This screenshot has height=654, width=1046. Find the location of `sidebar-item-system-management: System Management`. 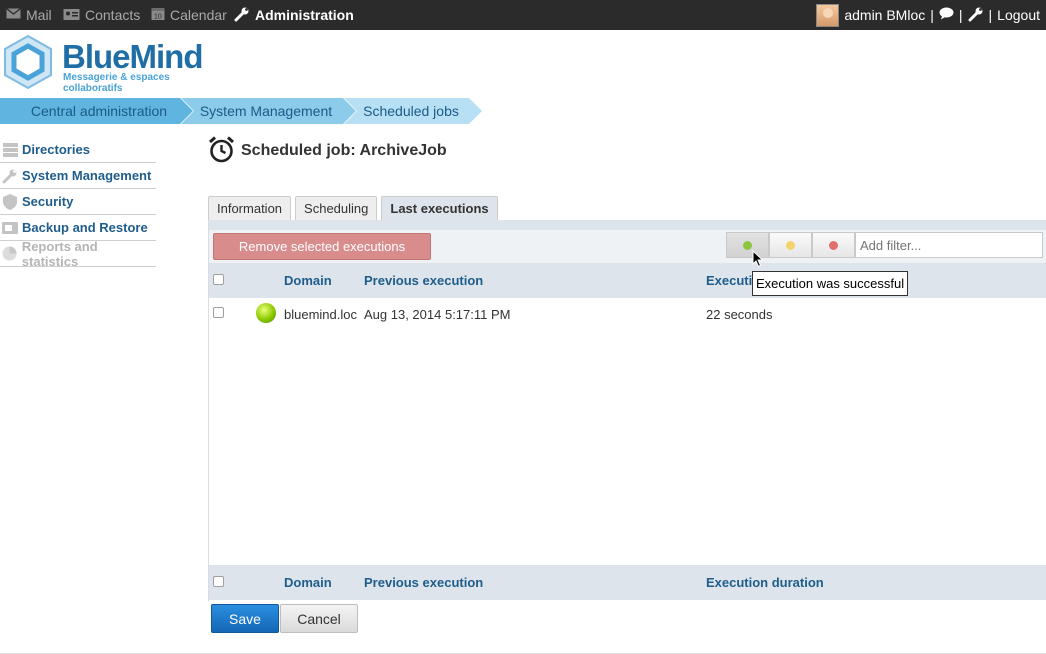

sidebar-item-system-management: System Management is located at coordinates (78, 176).